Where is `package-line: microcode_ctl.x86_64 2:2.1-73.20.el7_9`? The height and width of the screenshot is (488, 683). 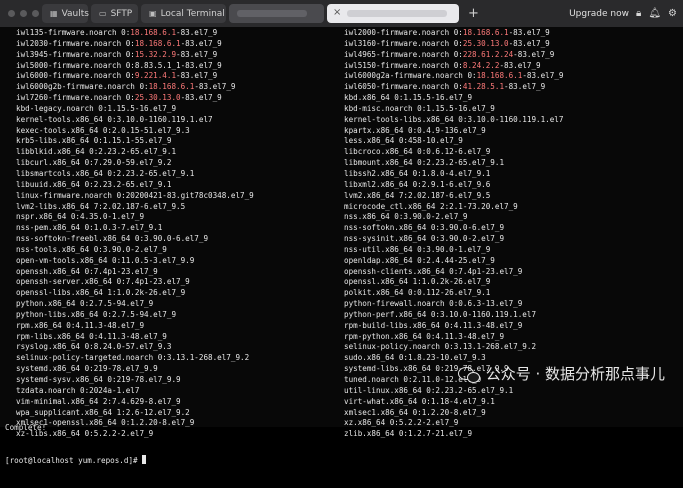
package-line: microcode_ctl.x86_64 2:2.1-73.20.el7_9 is located at coordinates (453, 207).